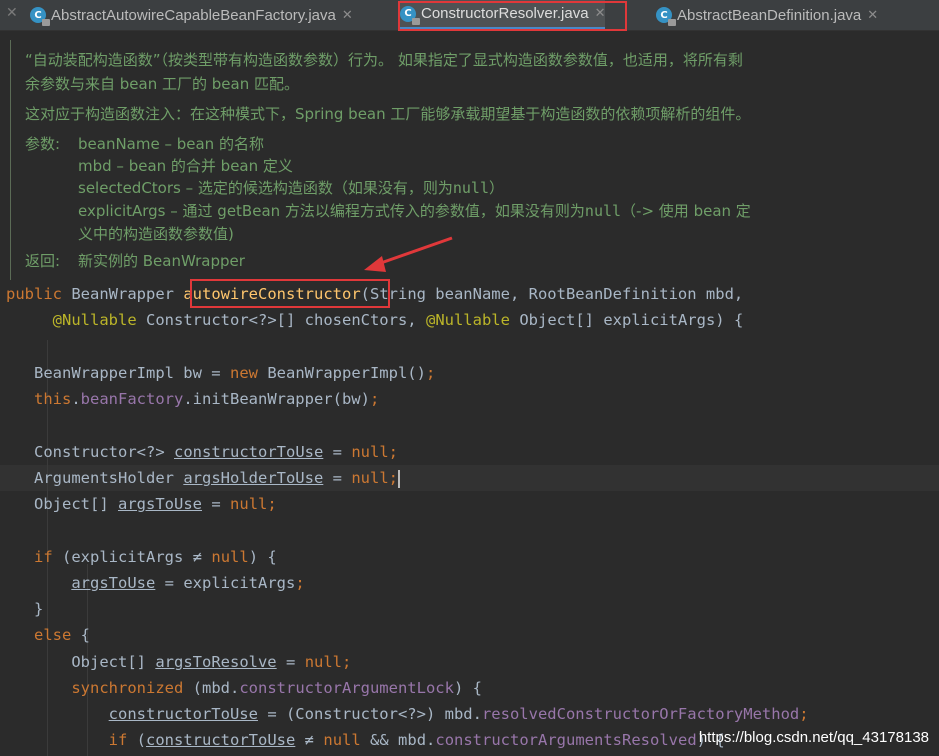 This screenshot has height=756, width=939. Describe the element at coordinates (43, 261) in the screenshot. I see `doc-returns-label: 返回:` at that location.